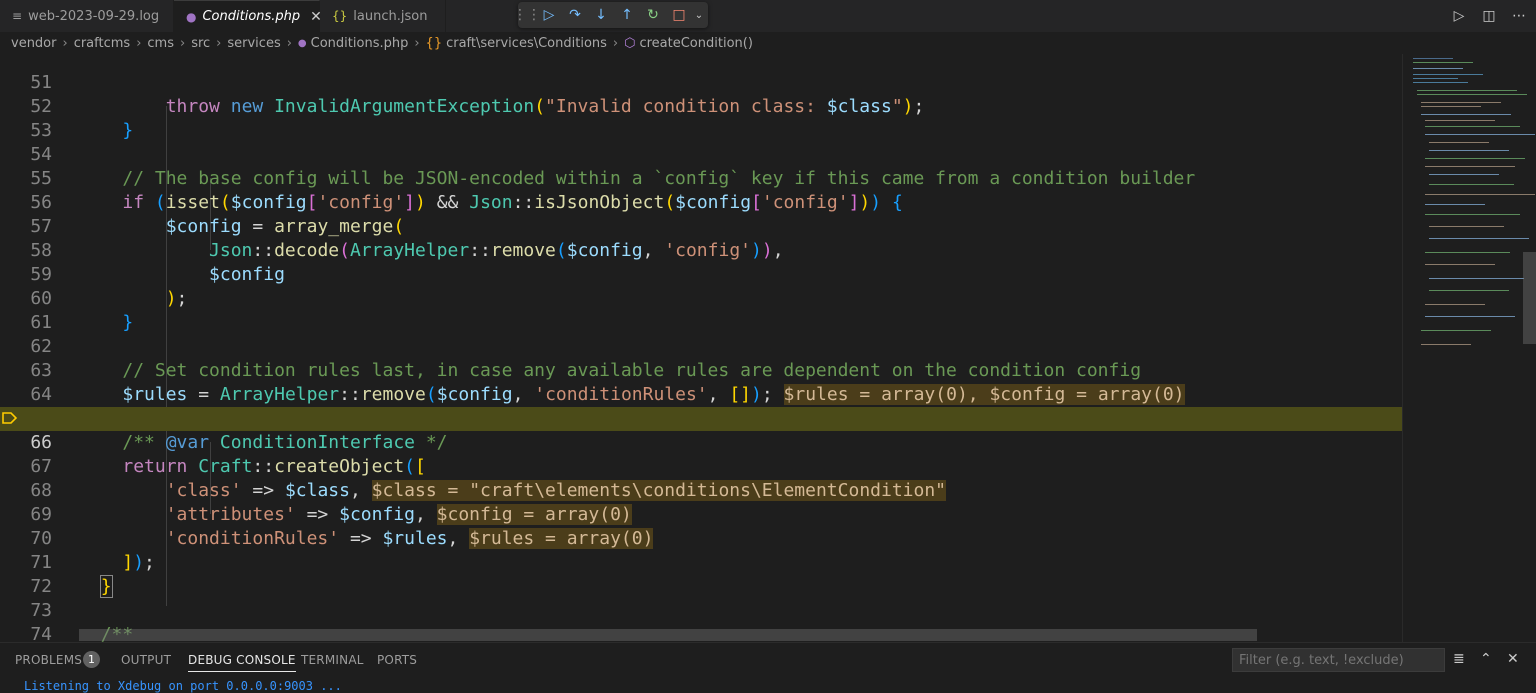 Image resolution: width=1536 pixels, height=693 pixels. I want to click on step-over-icon: ↷, so click(575, 15).